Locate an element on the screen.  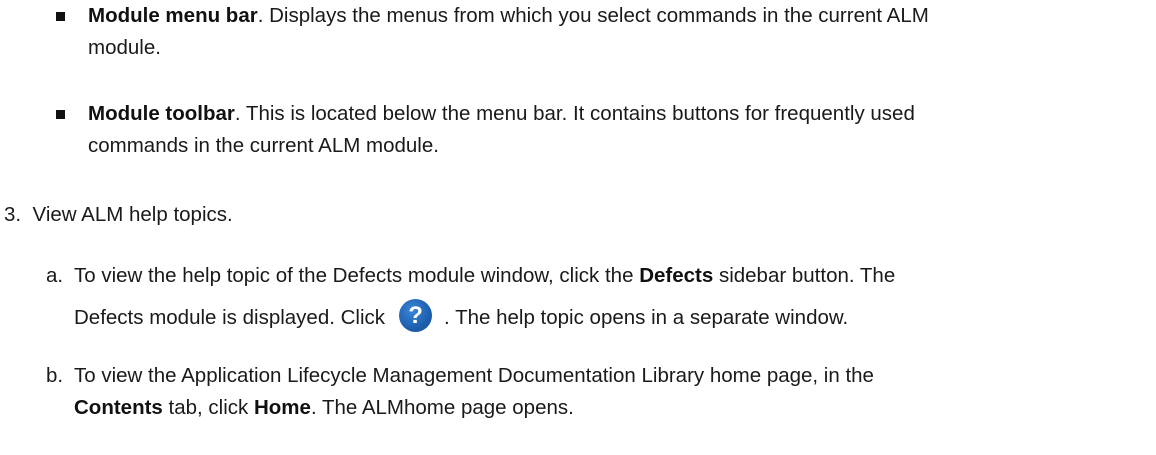
substep-text: Defects module is displayed. Click is located at coordinates (230, 317).